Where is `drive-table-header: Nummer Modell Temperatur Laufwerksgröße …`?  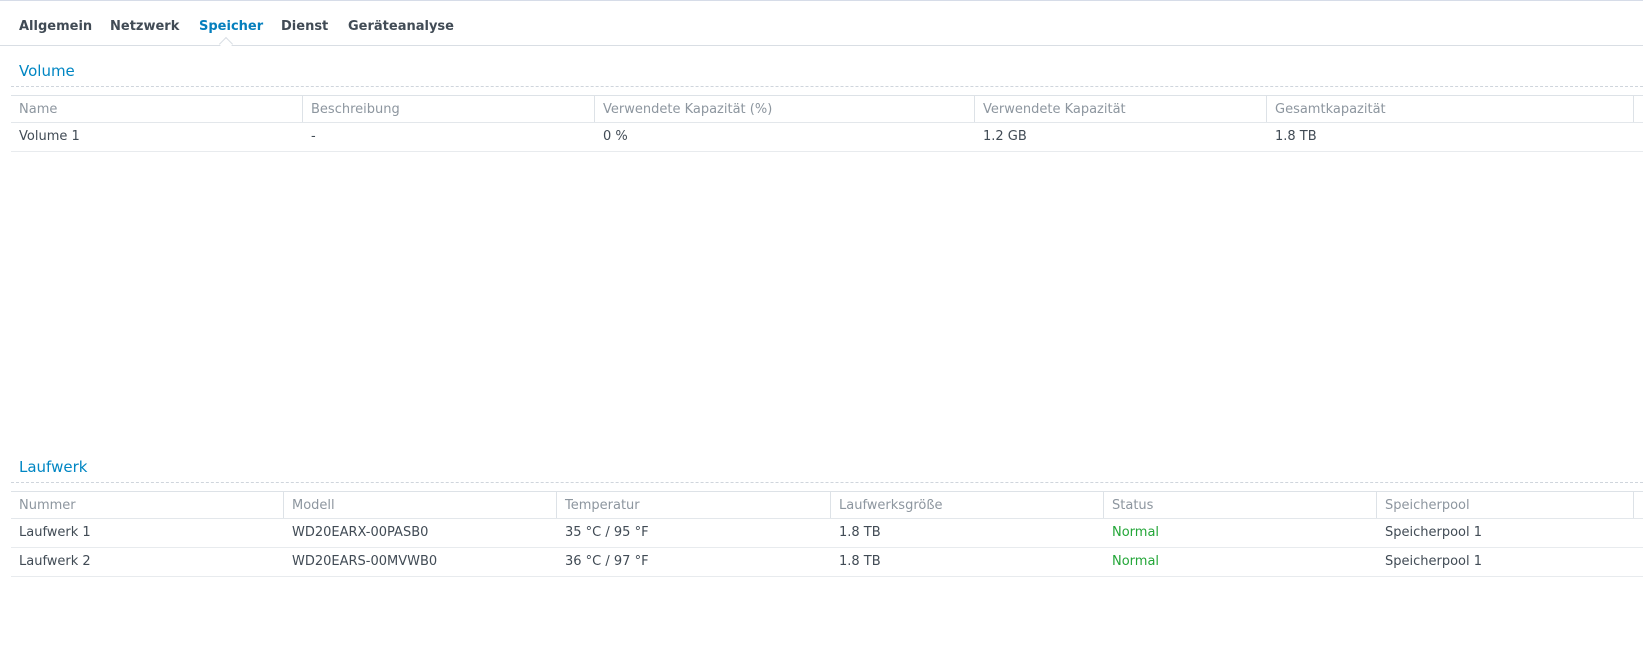 drive-table-header: Nummer Modell Temperatur Laufwerksgröße … is located at coordinates (827, 505).